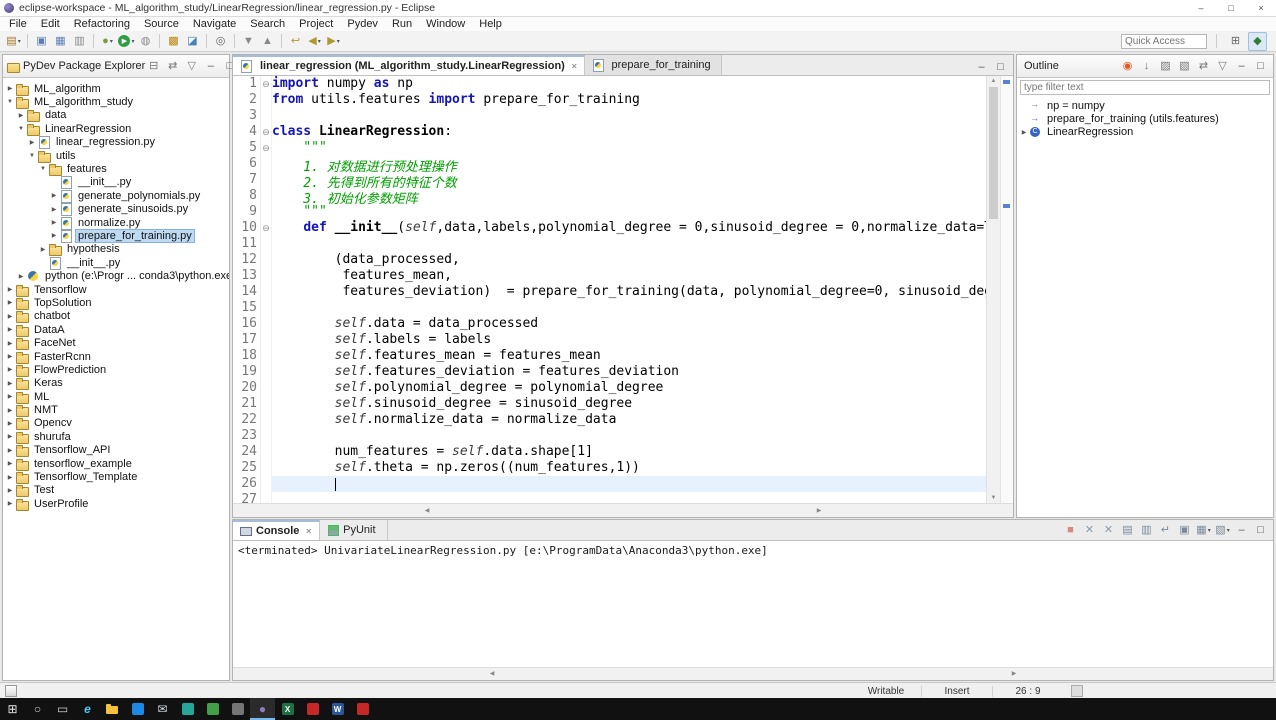  What do you see at coordinates (277, 530) in the screenshot?
I see `console-tab: Console ✕` at bounding box center [277, 530].